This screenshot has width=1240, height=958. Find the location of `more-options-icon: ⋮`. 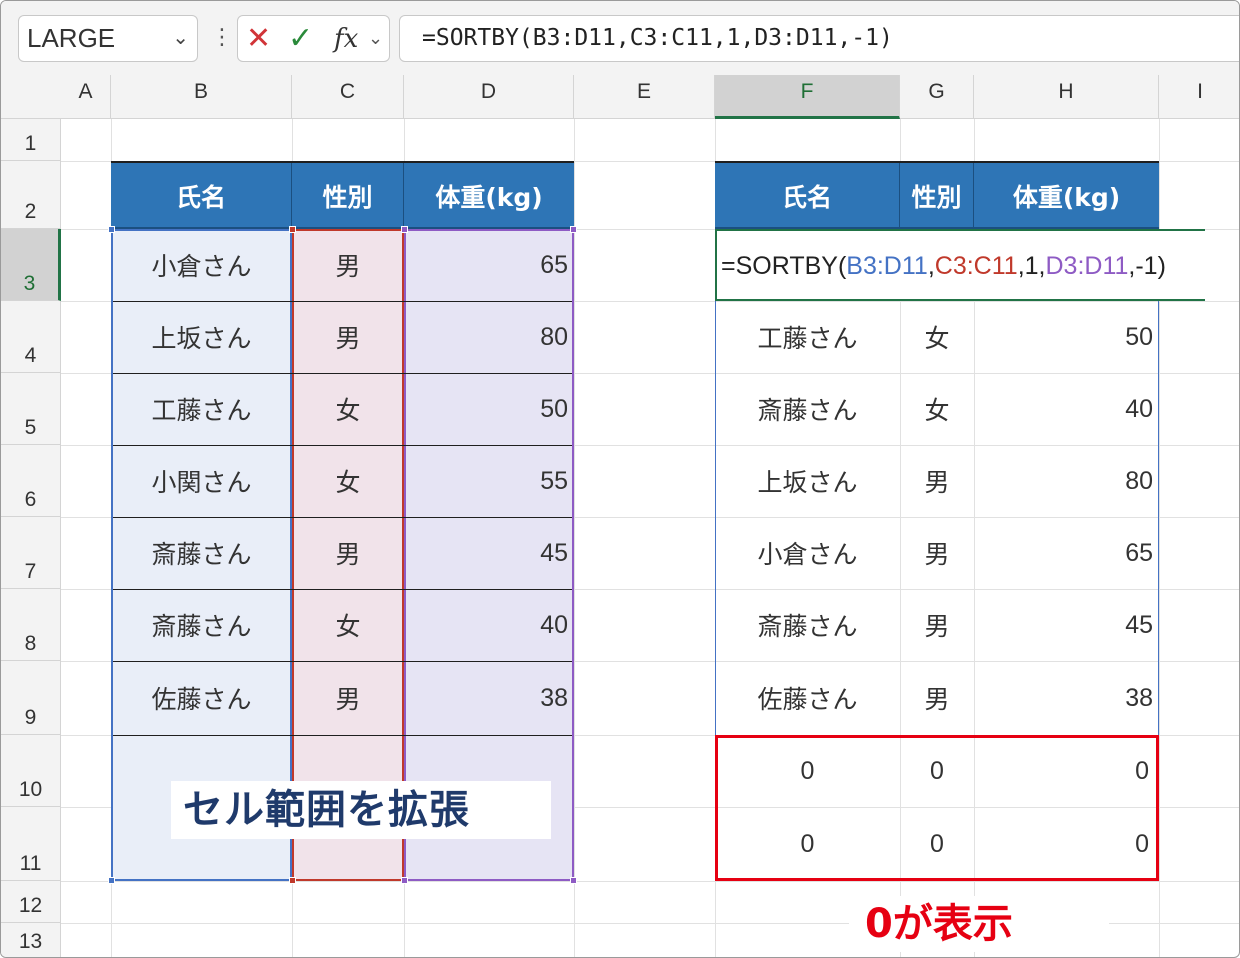

more-options-icon: ⋮ is located at coordinates (222, 38).